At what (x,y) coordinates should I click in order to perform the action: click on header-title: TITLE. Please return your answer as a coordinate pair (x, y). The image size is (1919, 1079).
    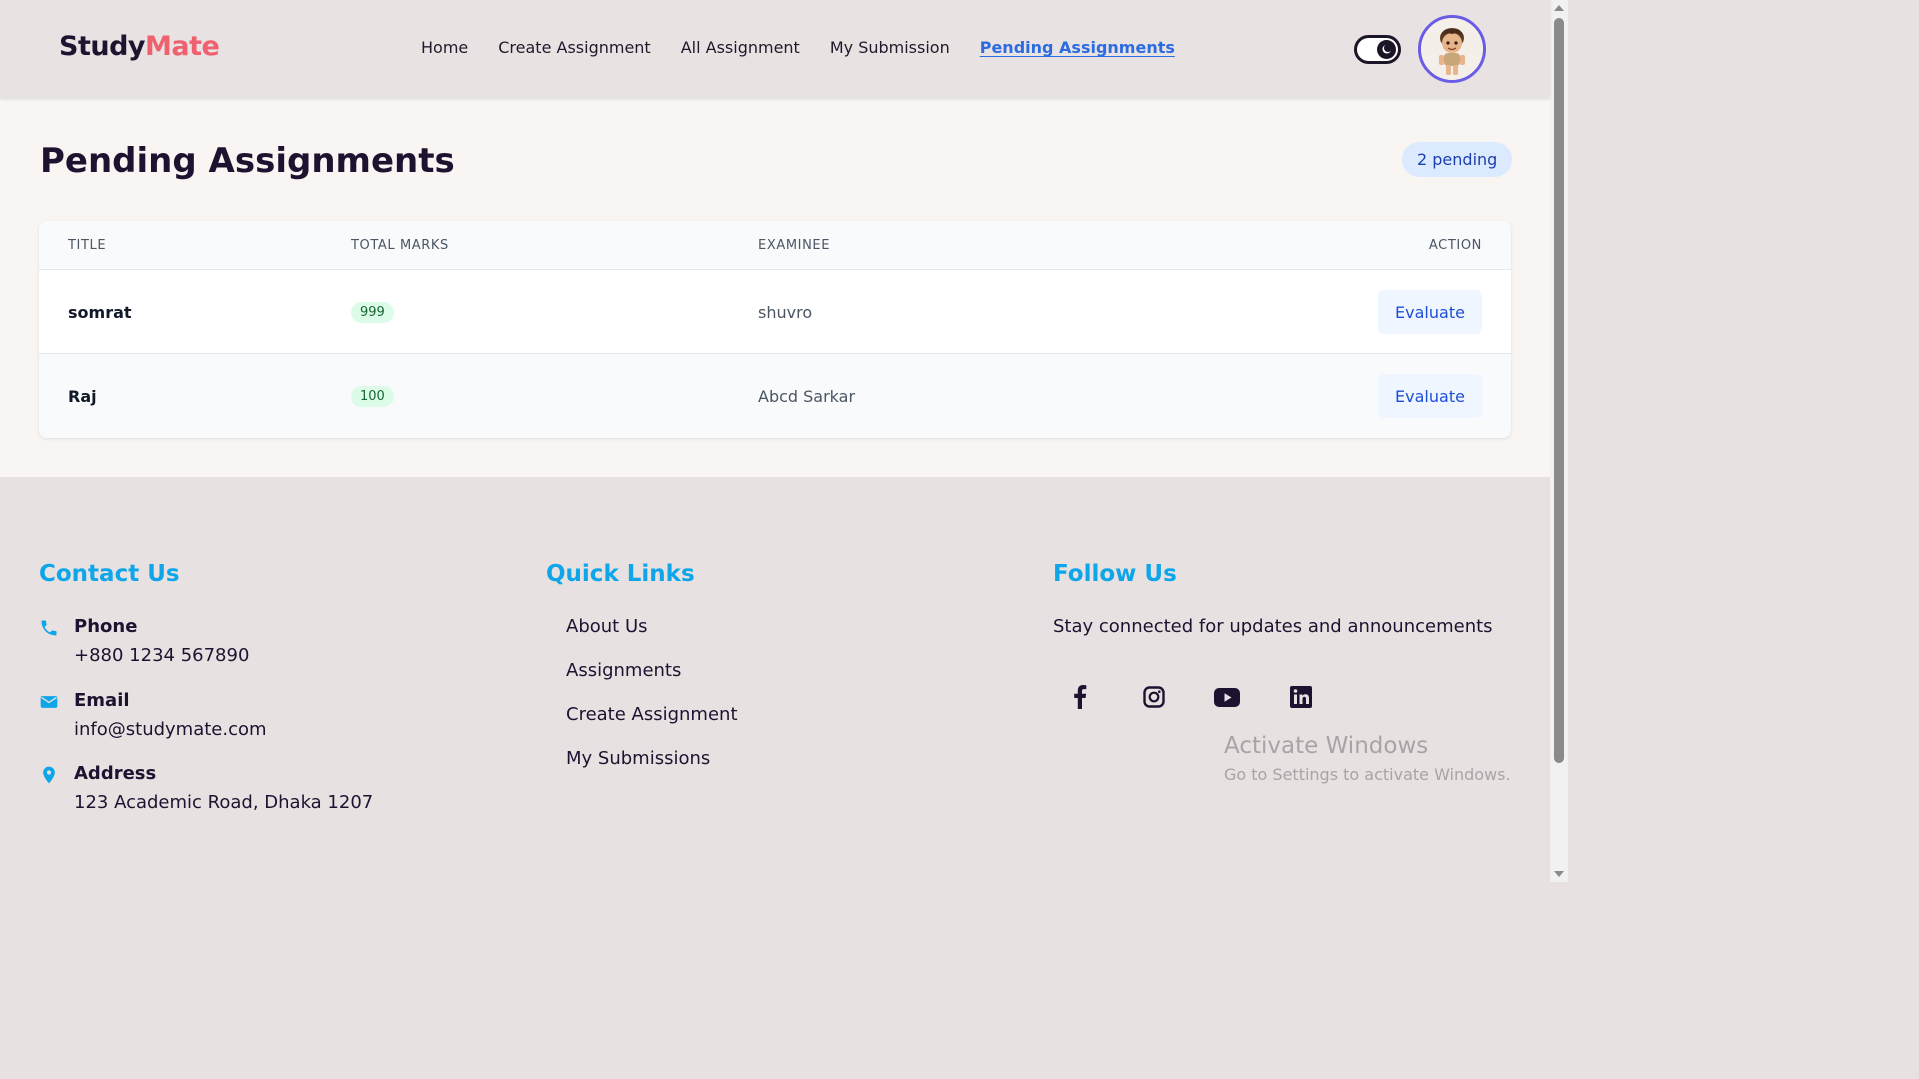
    Looking at the image, I should click on (87, 245).